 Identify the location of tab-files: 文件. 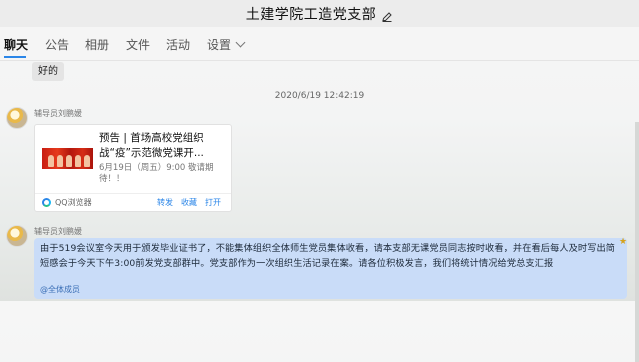
(138, 44).